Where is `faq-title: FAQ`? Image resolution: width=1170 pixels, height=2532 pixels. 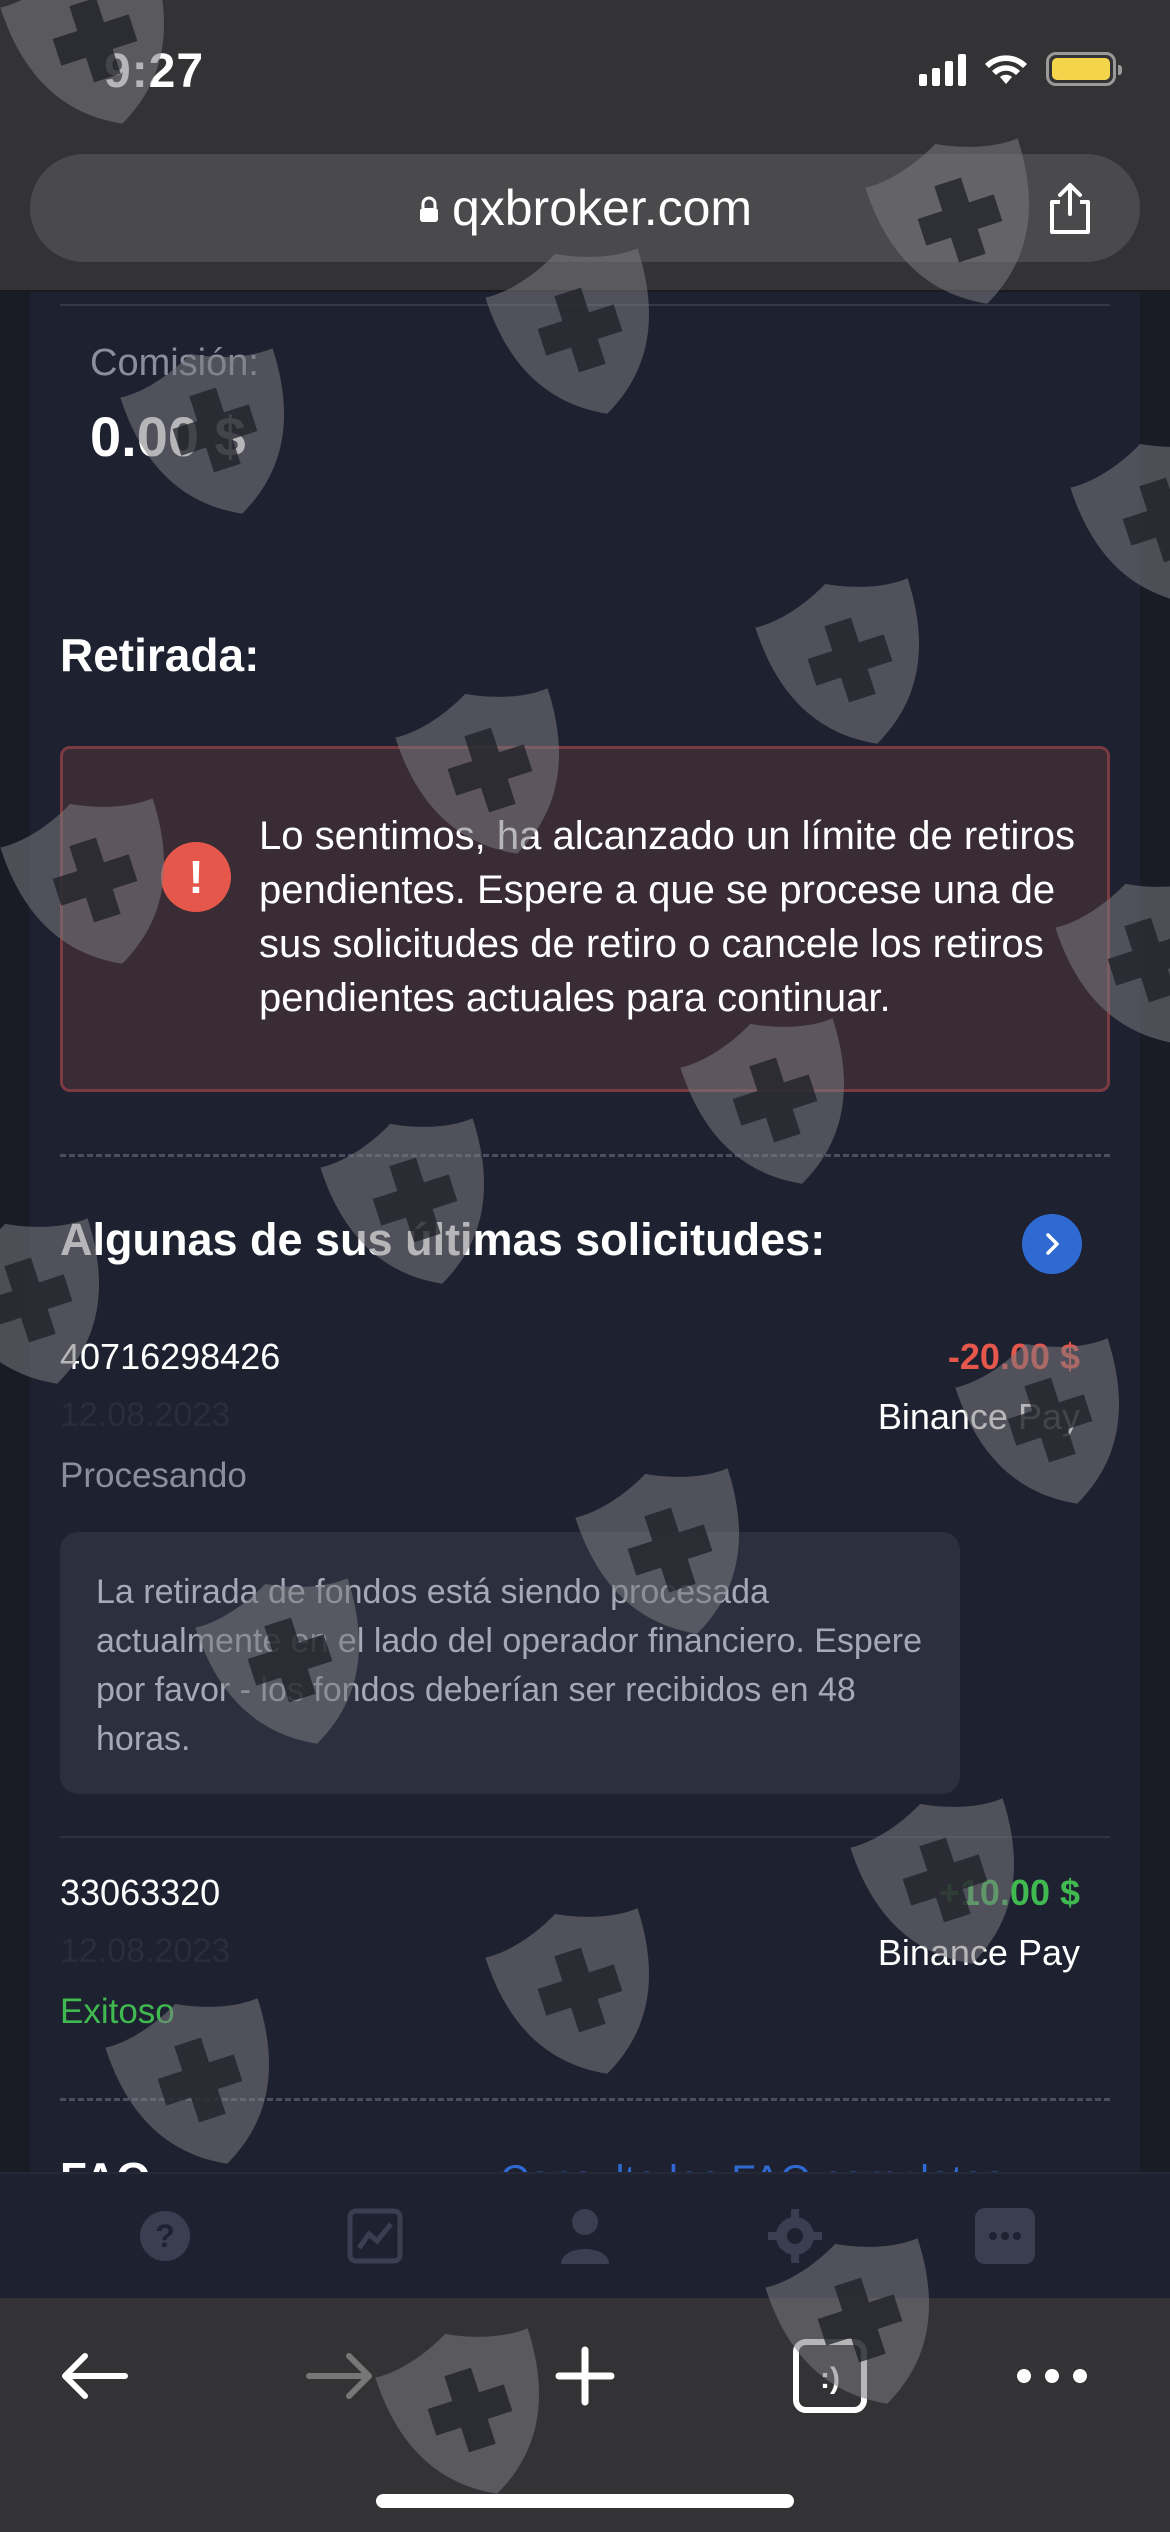 faq-title: FAQ is located at coordinates (105, 2163).